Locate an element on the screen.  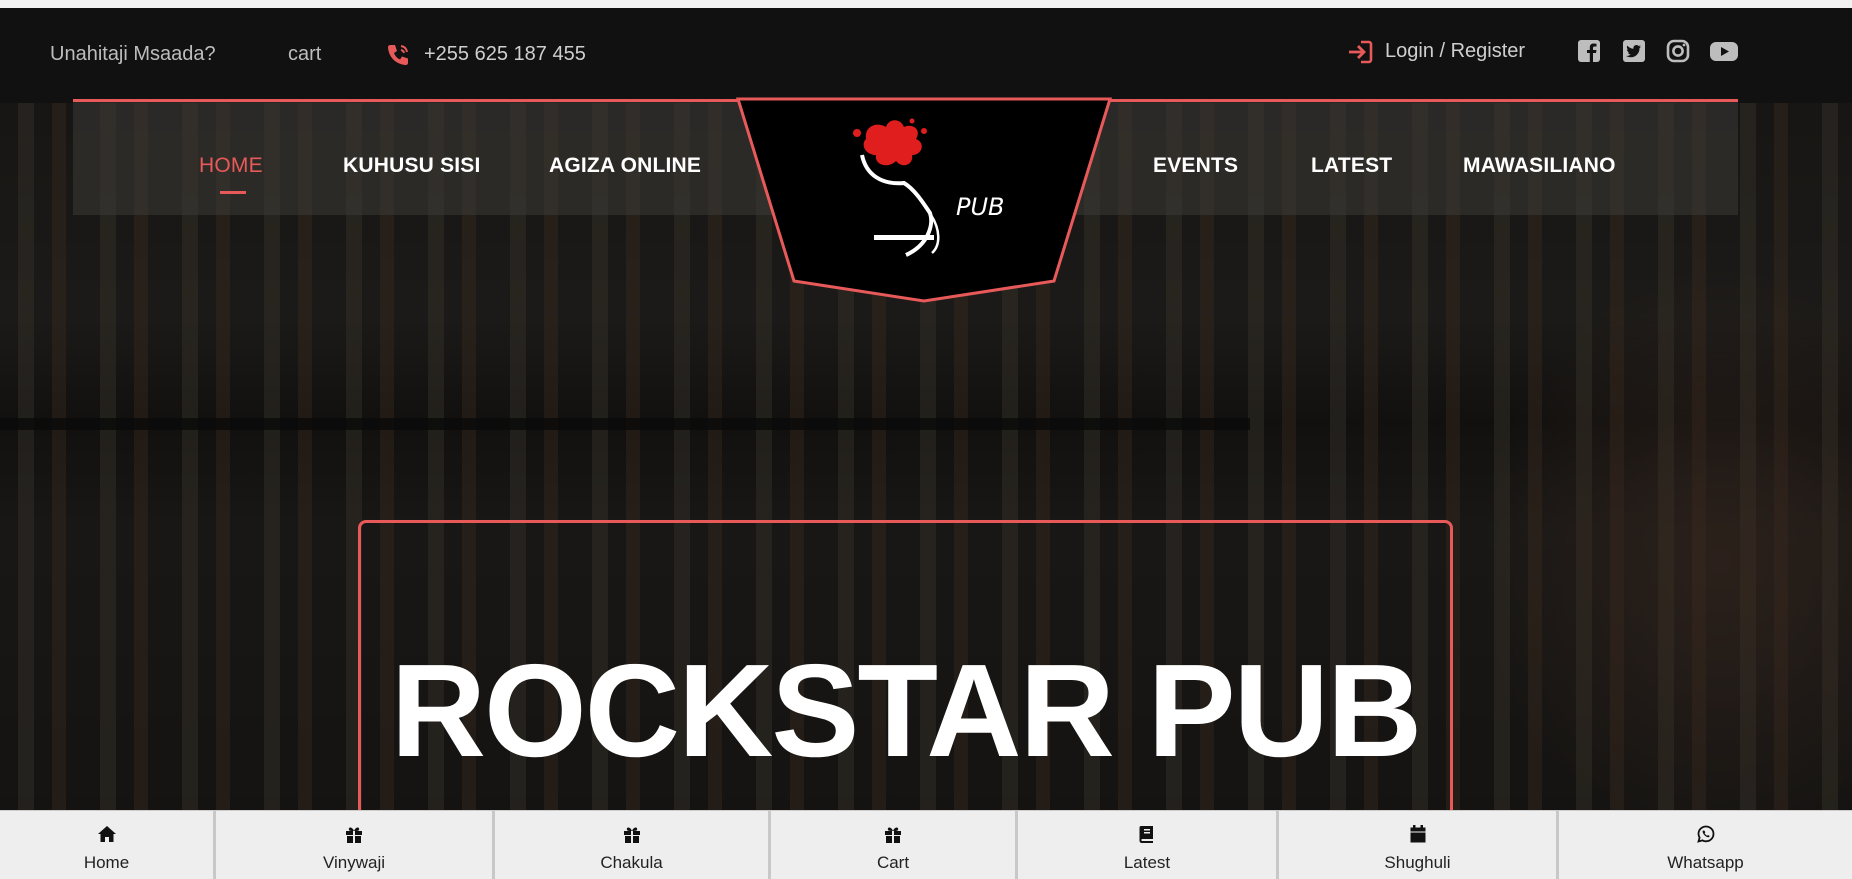
bottom-nav-label: Vinywaji is located at coordinates (354, 862).